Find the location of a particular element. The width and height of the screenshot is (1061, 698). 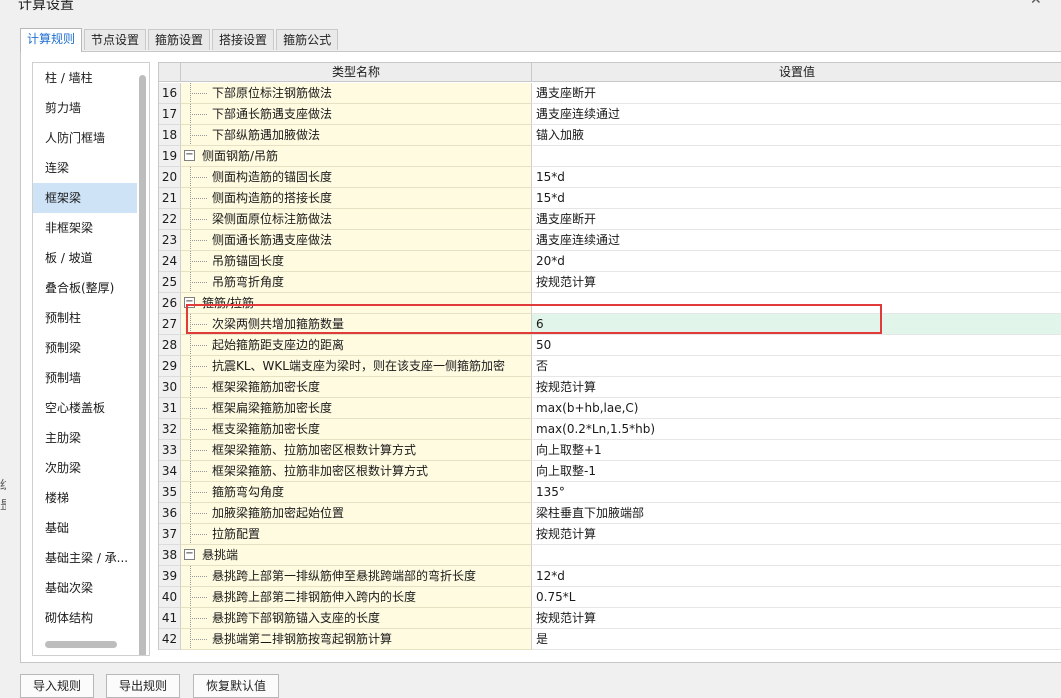

export-rules-button: 导出规则 is located at coordinates (143, 686).